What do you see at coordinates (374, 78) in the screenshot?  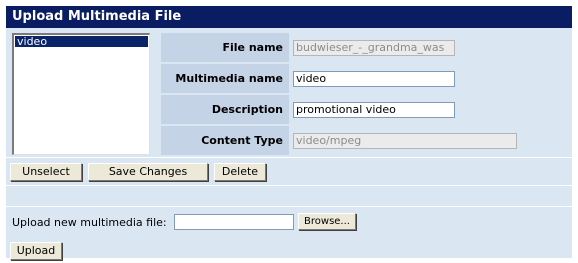 I see `multimedia-name-field: video` at bounding box center [374, 78].